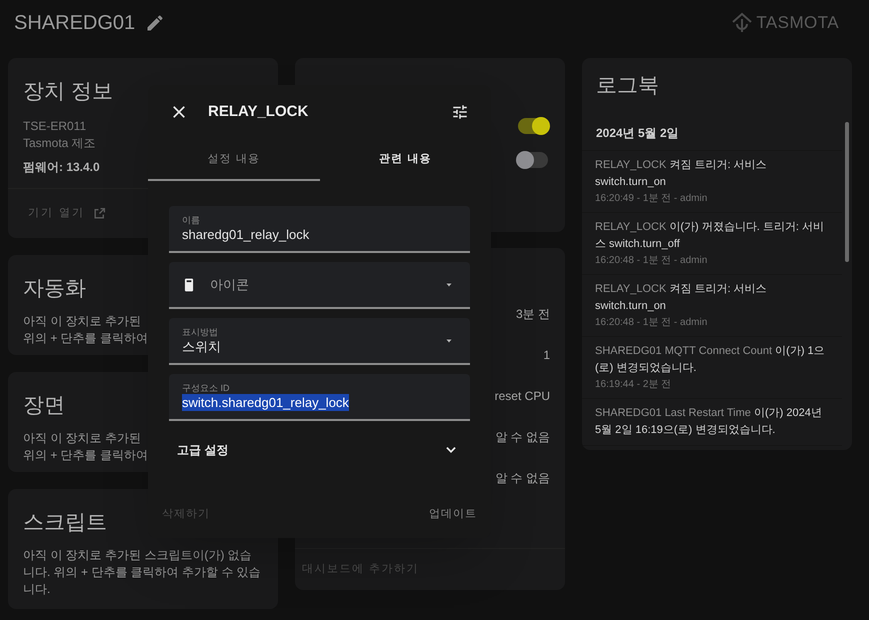  I want to click on update-button: 업데이트, so click(453, 514).